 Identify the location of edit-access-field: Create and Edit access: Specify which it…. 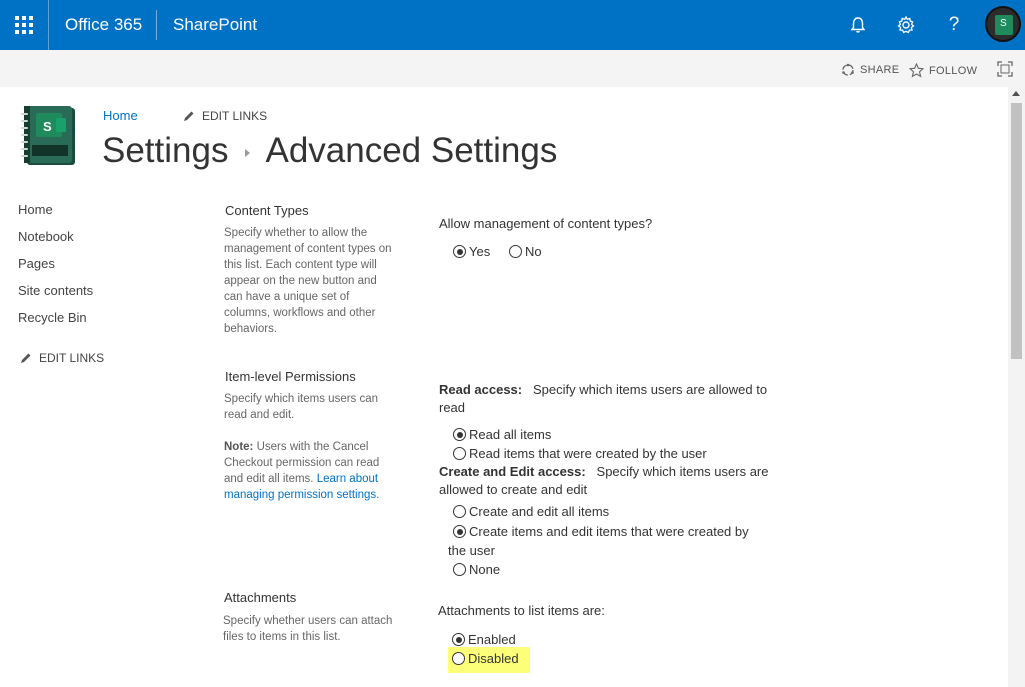
(604, 480).